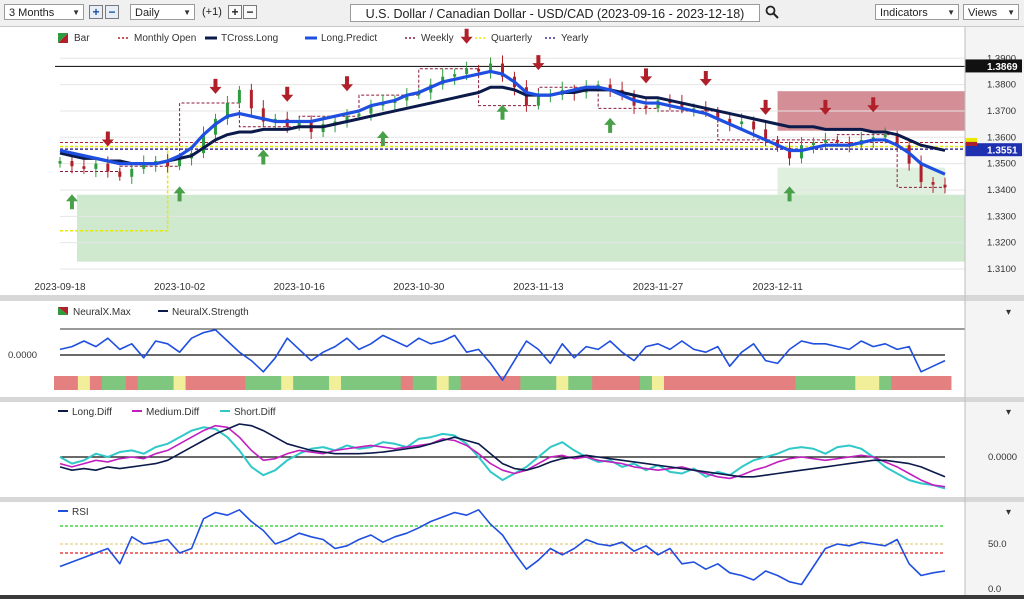 Image resolution: width=1024 pixels, height=599 pixels. I want to click on legend-label: TCross.Long, so click(249, 38).